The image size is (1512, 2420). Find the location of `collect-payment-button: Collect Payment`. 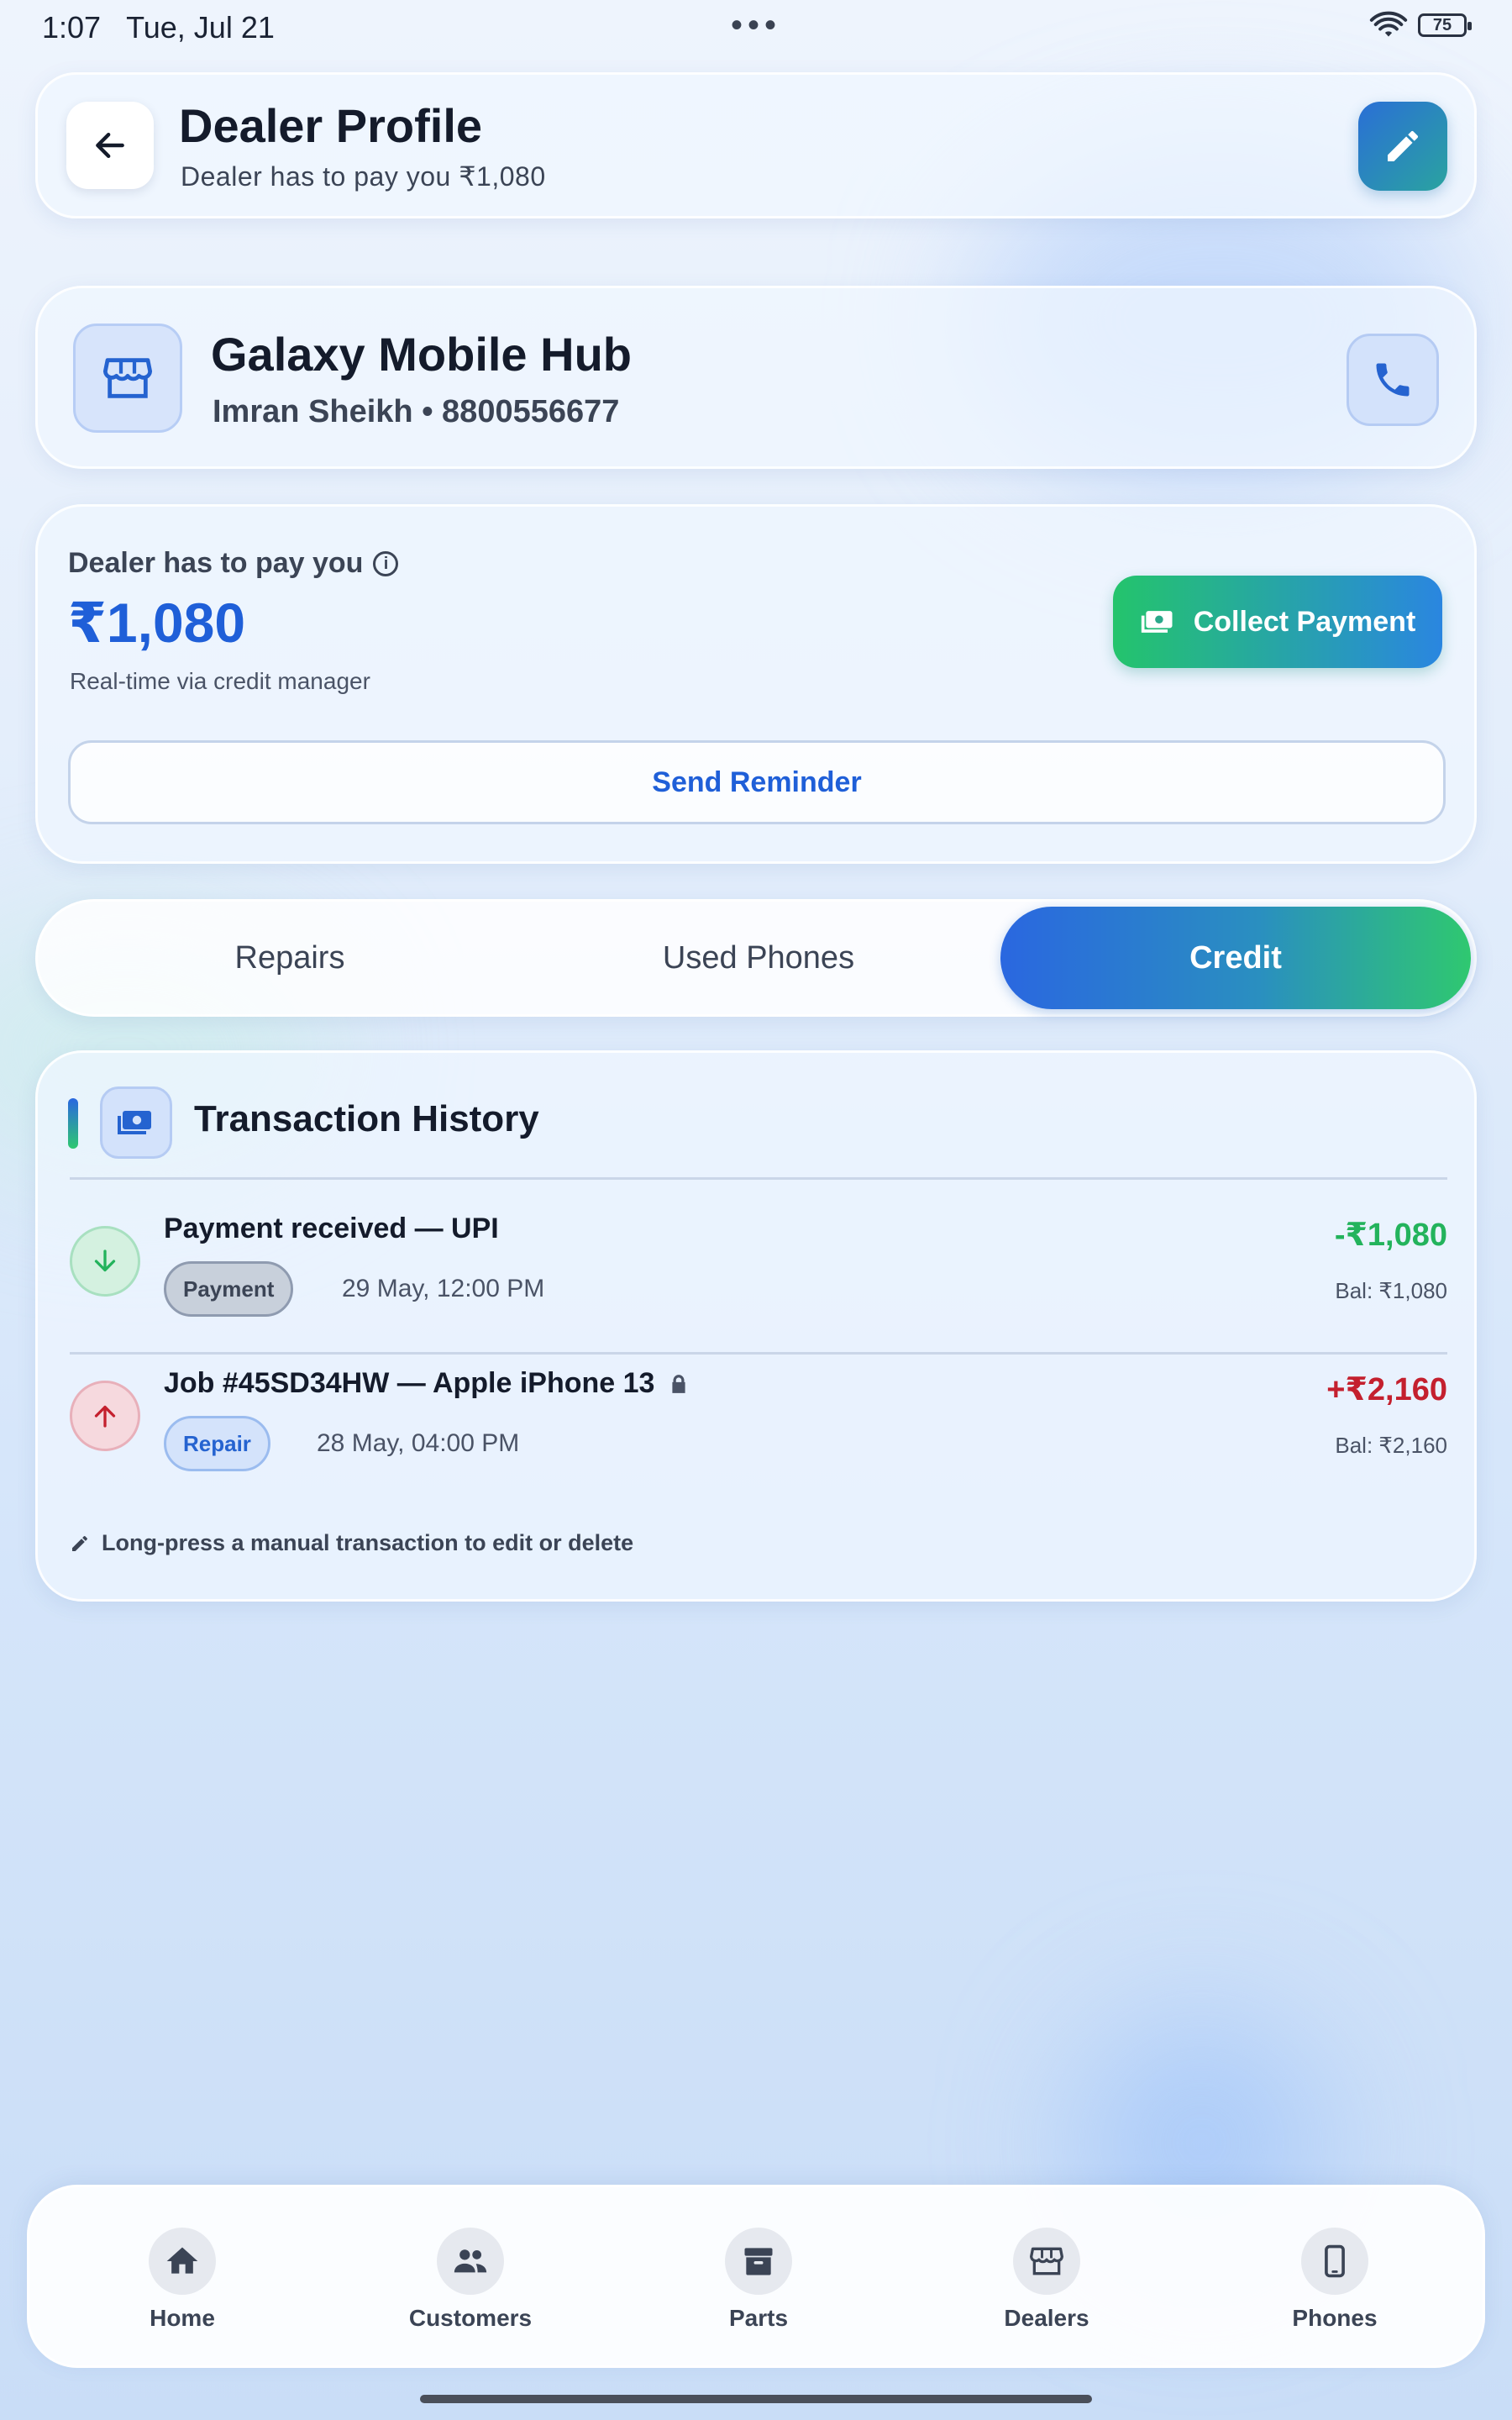

collect-payment-button: Collect Payment is located at coordinates (1277, 622).